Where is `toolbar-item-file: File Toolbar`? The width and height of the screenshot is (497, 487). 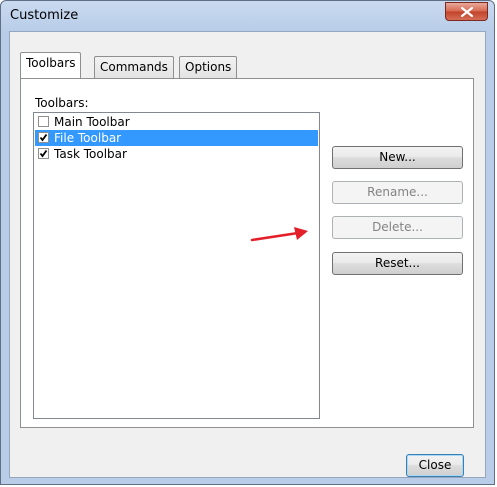
toolbar-item-file: File Toolbar is located at coordinates (176, 138).